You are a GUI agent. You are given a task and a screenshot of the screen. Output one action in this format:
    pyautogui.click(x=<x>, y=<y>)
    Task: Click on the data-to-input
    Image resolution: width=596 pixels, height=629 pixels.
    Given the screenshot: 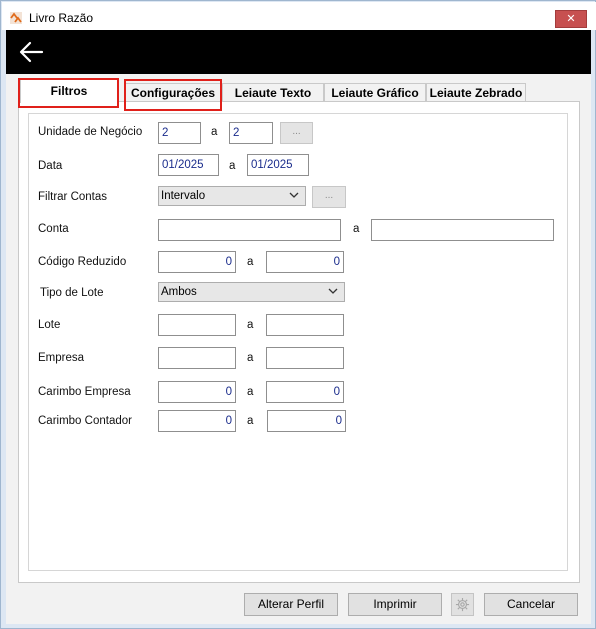 What is the action you would take?
    pyautogui.click(x=278, y=165)
    